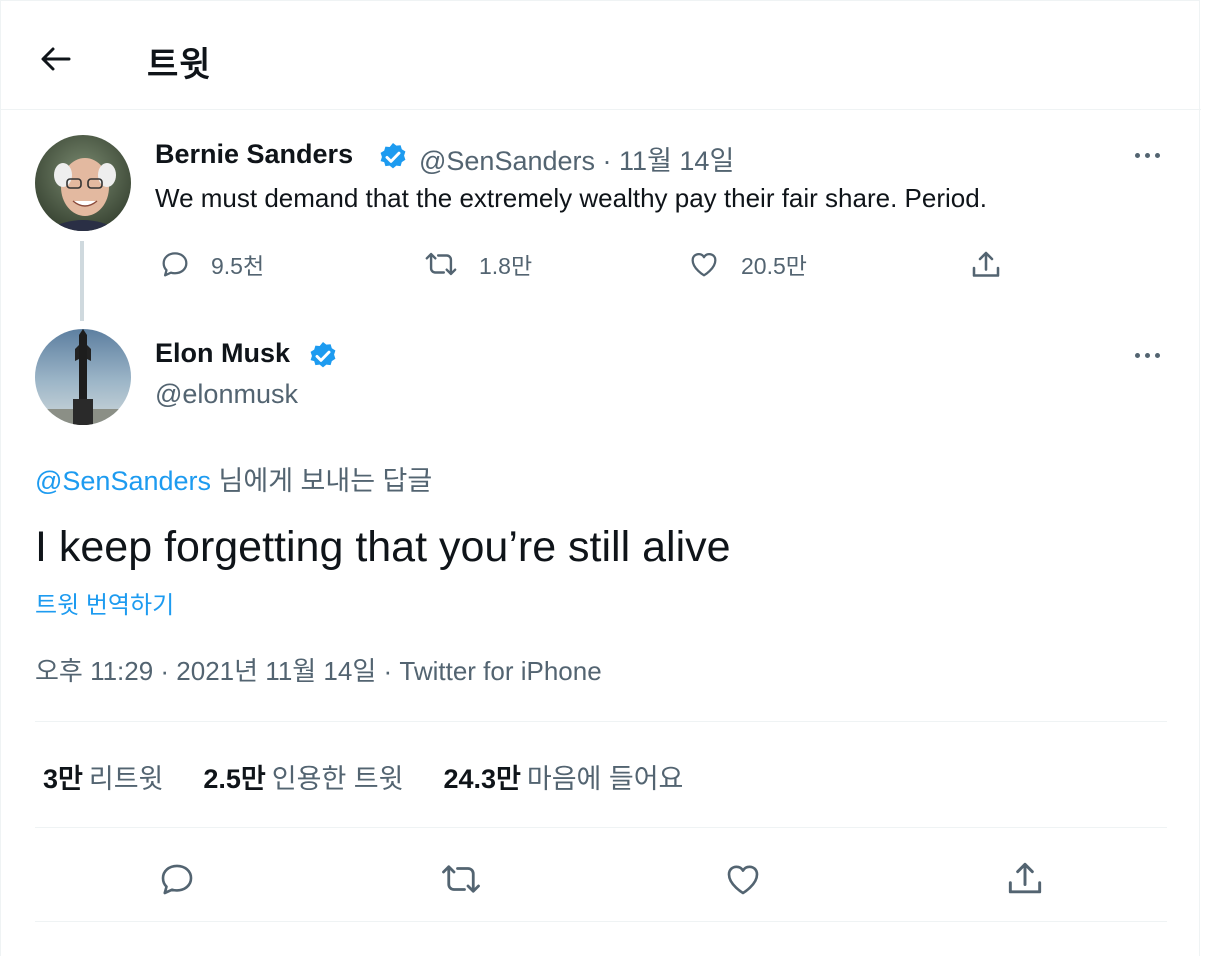 This screenshot has height=956, width=1214. What do you see at coordinates (254, 154) in the screenshot?
I see `author-name: Bernie Sanders` at bounding box center [254, 154].